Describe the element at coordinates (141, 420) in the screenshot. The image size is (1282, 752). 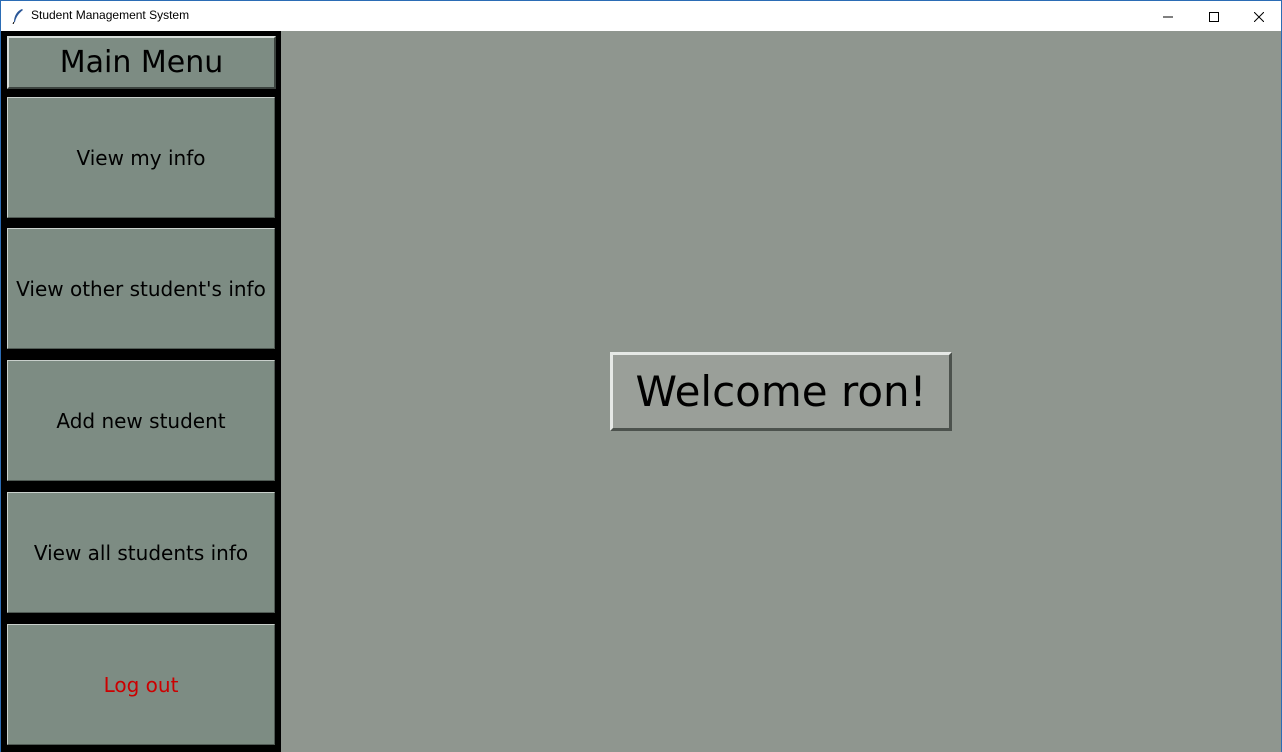
I see `add-new-student-button: Add new student` at that location.